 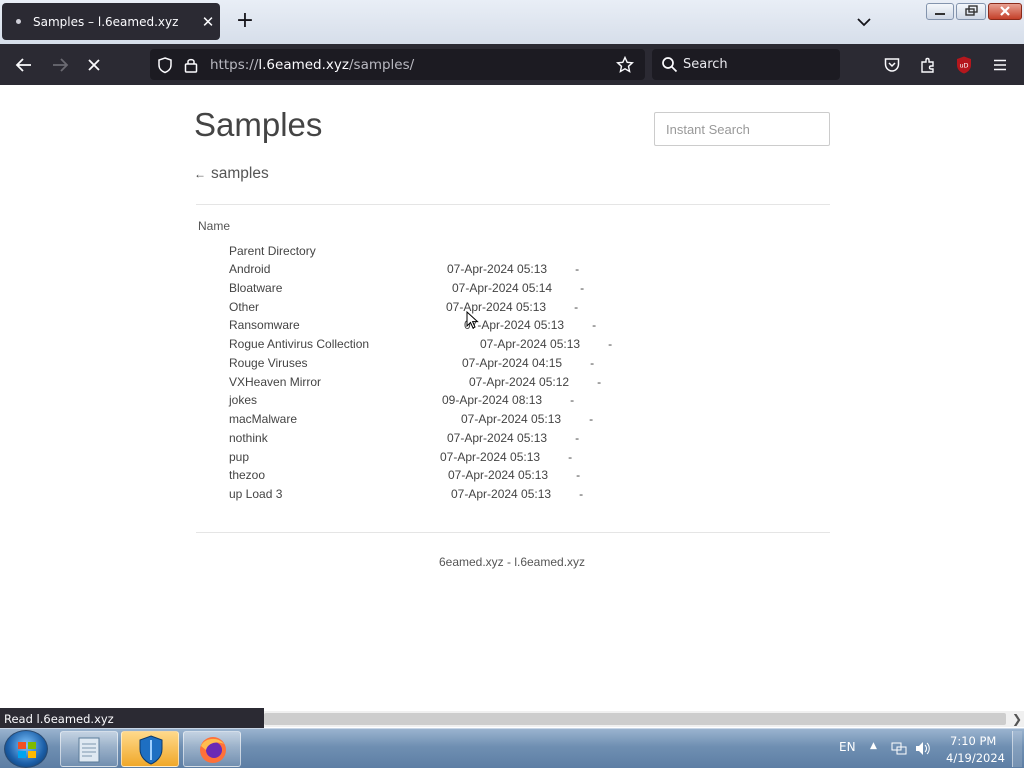 What do you see at coordinates (892, 65) in the screenshot?
I see `pocket-button` at bounding box center [892, 65].